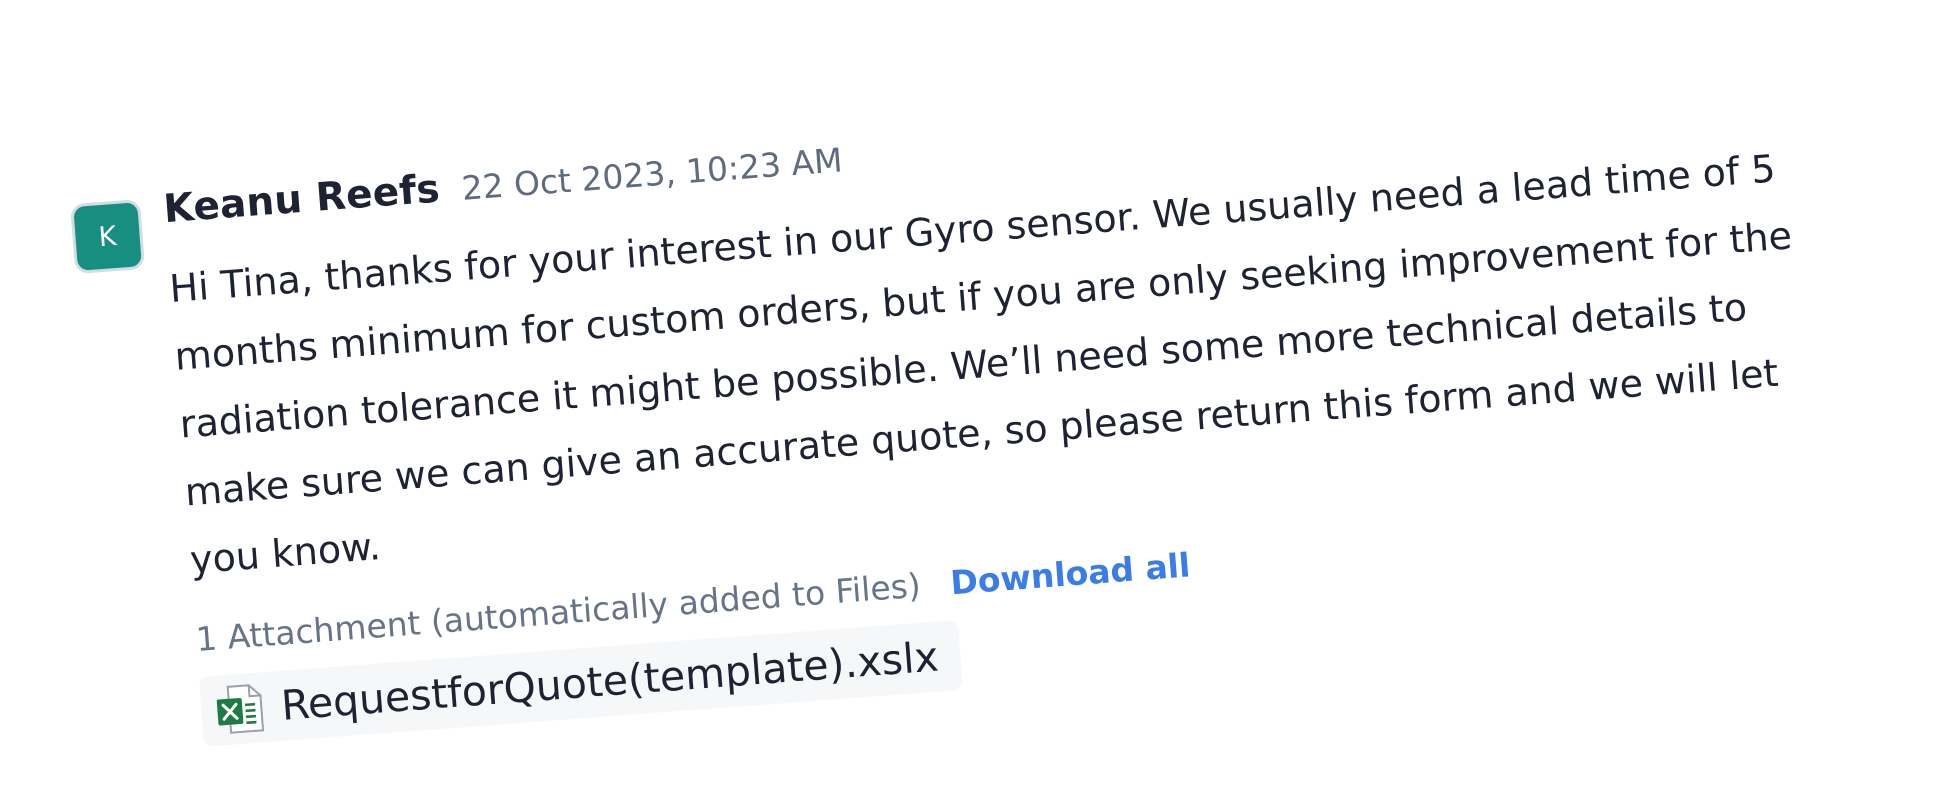 The width and height of the screenshot is (1937, 809). Describe the element at coordinates (301, 200) in the screenshot. I see `author-name: Keanu Reefs` at that location.